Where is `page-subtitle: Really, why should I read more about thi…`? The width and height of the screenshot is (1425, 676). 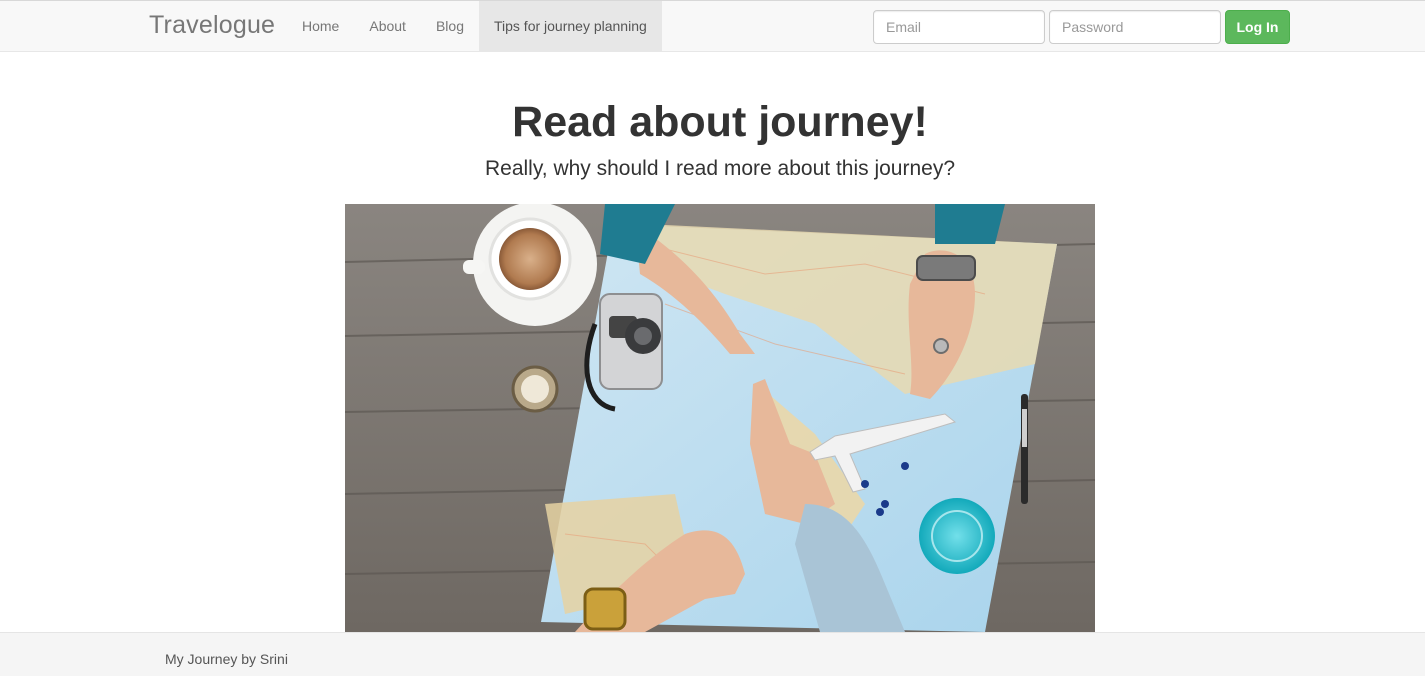 page-subtitle: Really, why should I read more about thi… is located at coordinates (720, 168).